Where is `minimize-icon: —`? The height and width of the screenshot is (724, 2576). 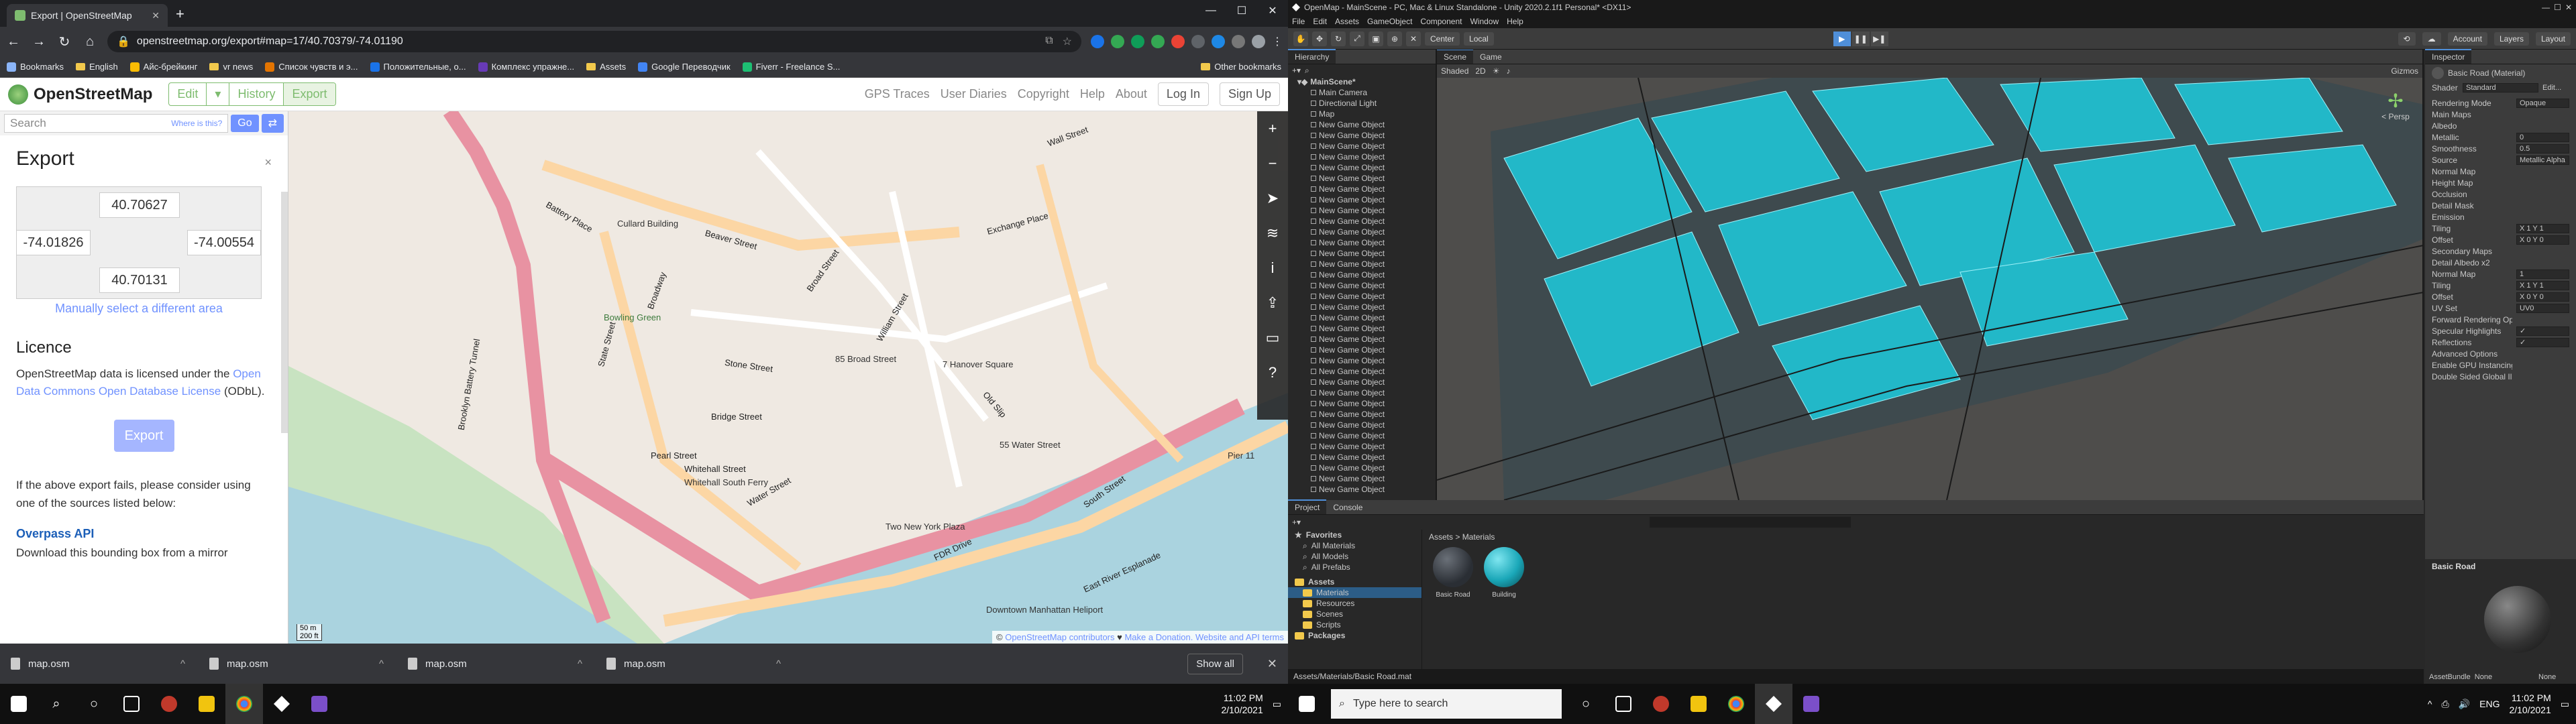
minimize-icon: — is located at coordinates (1210, 10).